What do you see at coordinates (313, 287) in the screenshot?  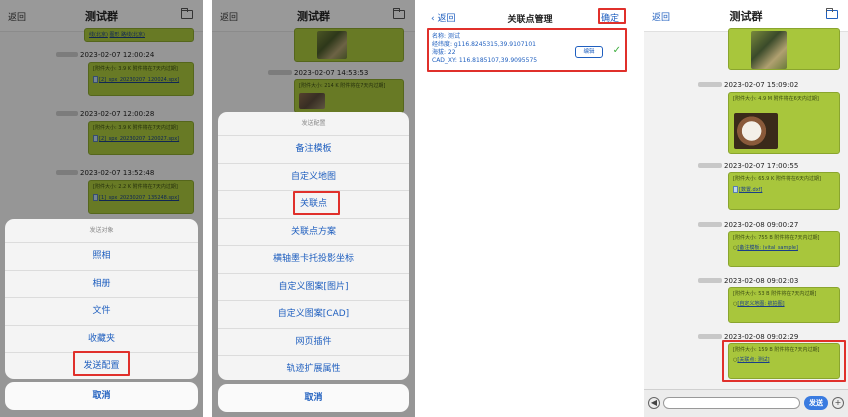 I see `option-custom-pattern-image: 自定义图案[图片]` at bounding box center [313, 287].